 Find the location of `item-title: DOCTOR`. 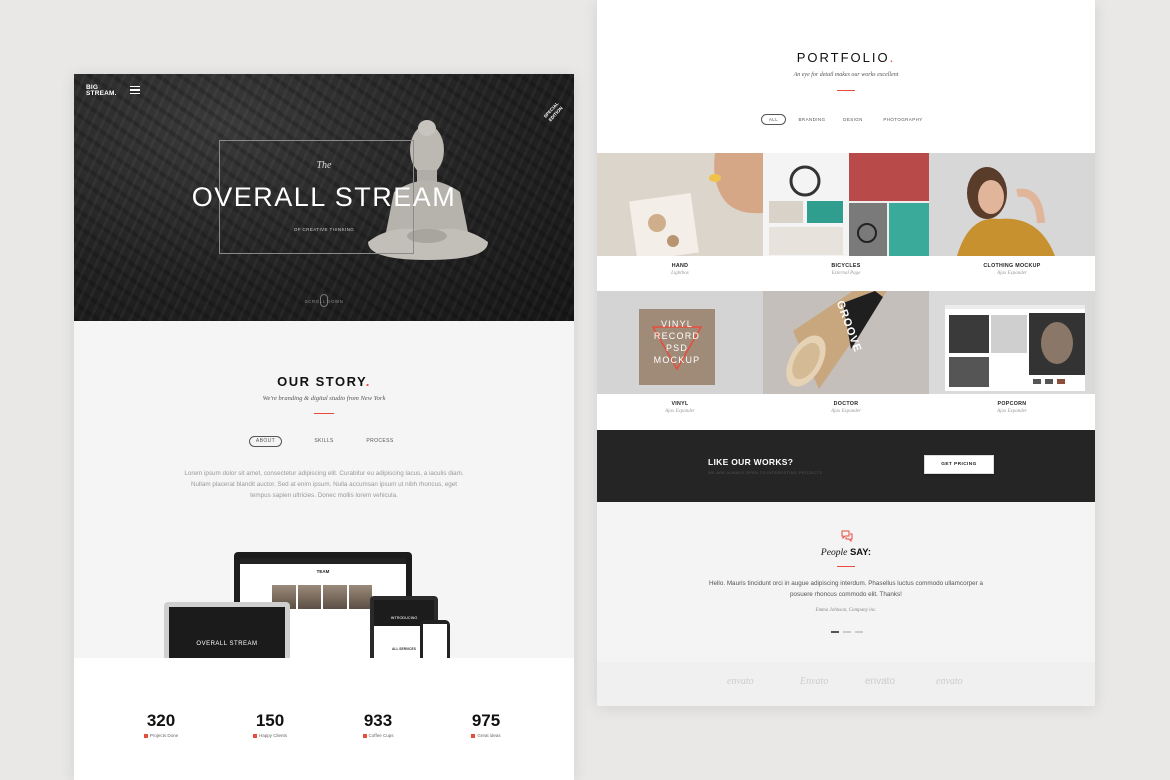

item-title: DOCTOR is located at coordinates (846, 404).